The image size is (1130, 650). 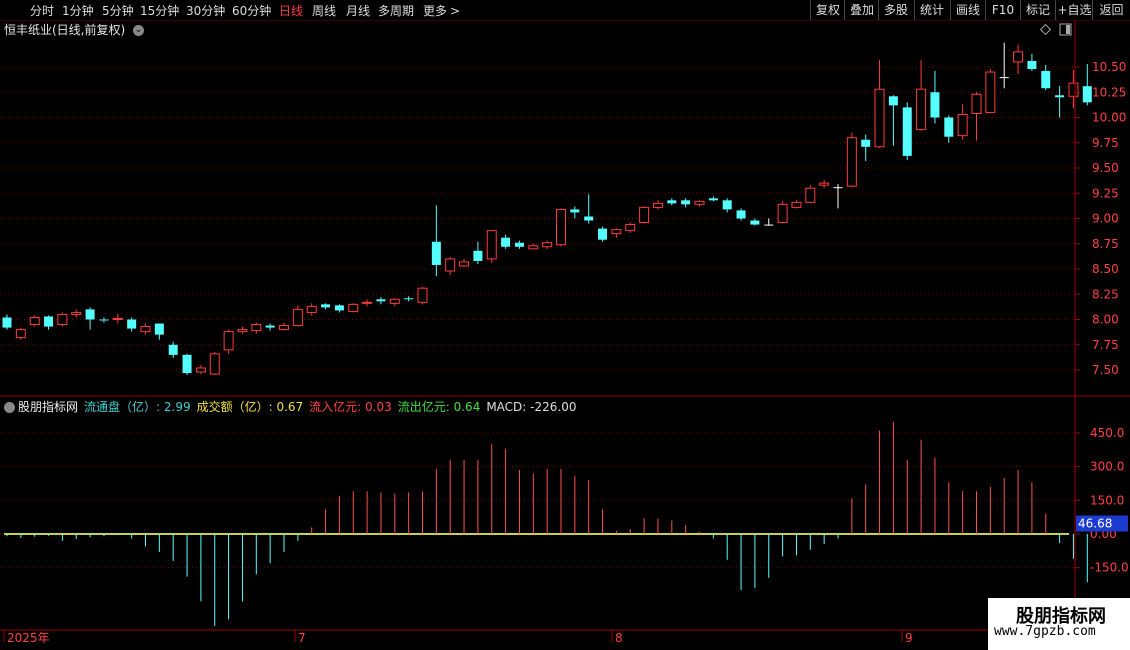 I want to click on price-axis-label: 9.50, so click(x=1105, y=168).